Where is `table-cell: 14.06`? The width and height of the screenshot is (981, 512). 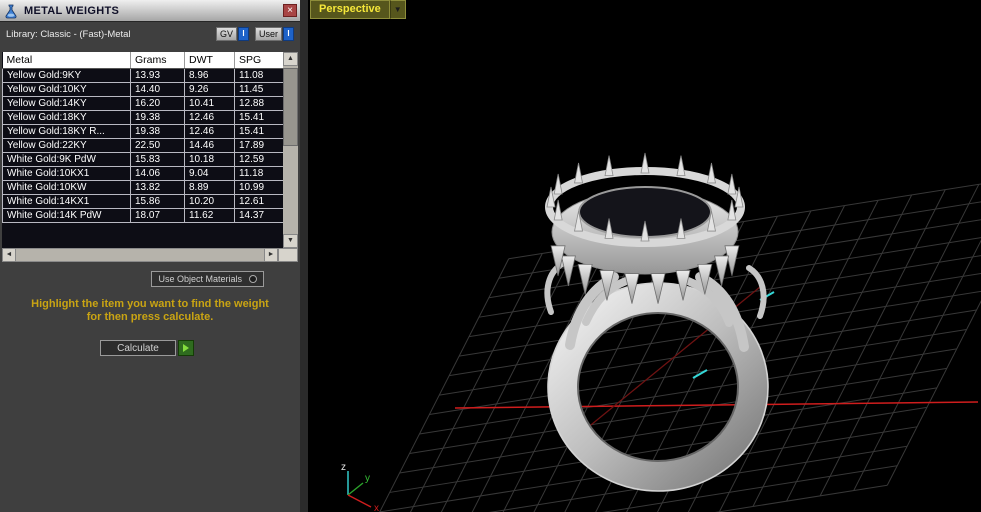 table-cell: 14.06 is located at coordinates (157, 173).